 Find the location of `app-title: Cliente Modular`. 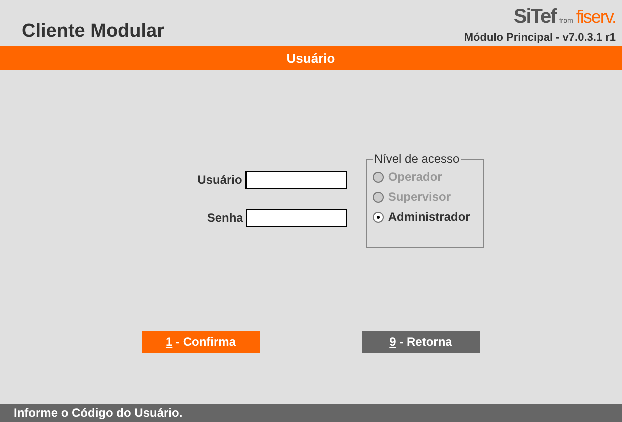

app-title: Cliente Modular is located at coordinates (93, 32).